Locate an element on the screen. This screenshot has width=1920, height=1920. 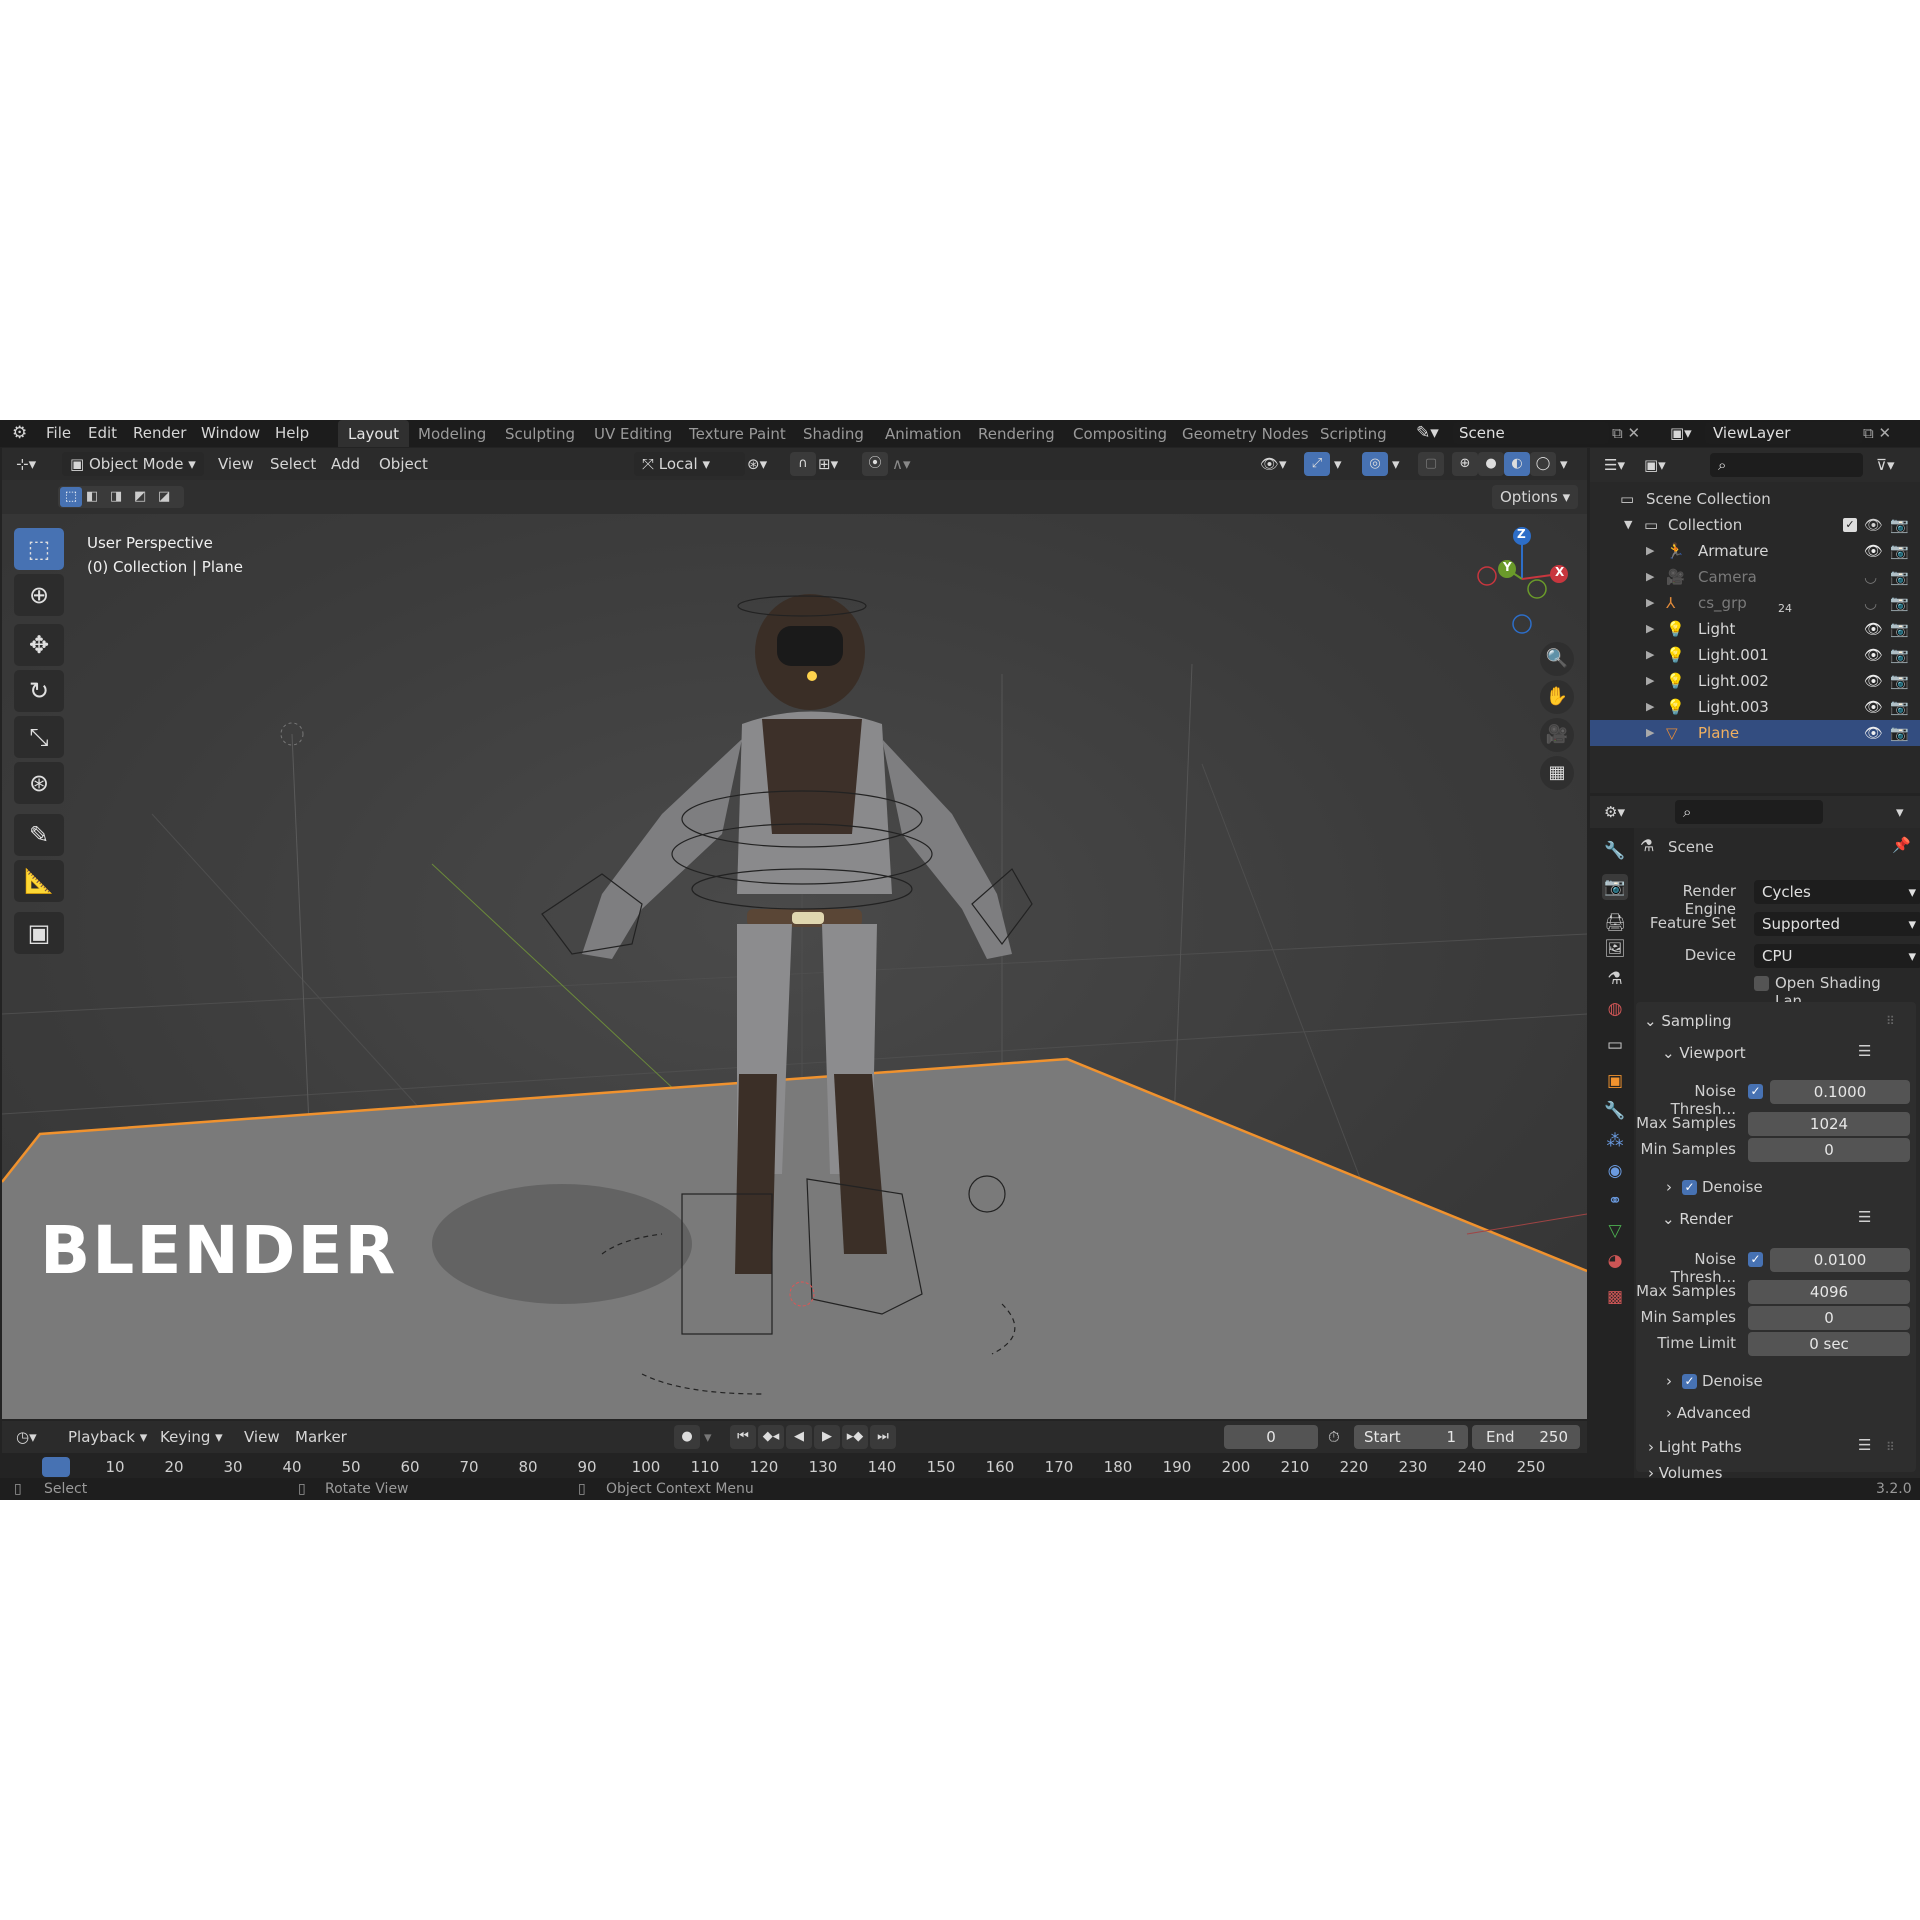
sampling-panel-header: ⌄ Sampling is located at coordinates (1688, 1021).